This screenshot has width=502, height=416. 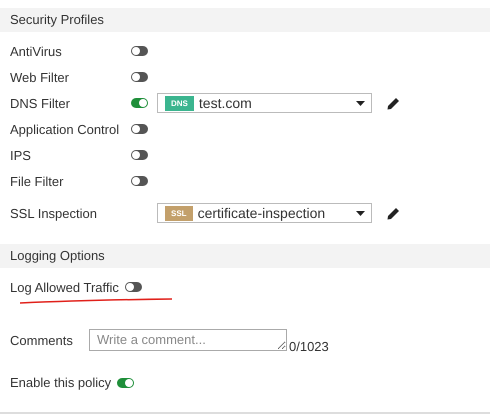 What do you see at coordinates (37, 181) in the screenshot?
I see `field-label: File Filter` at bounding box center [37, 181].